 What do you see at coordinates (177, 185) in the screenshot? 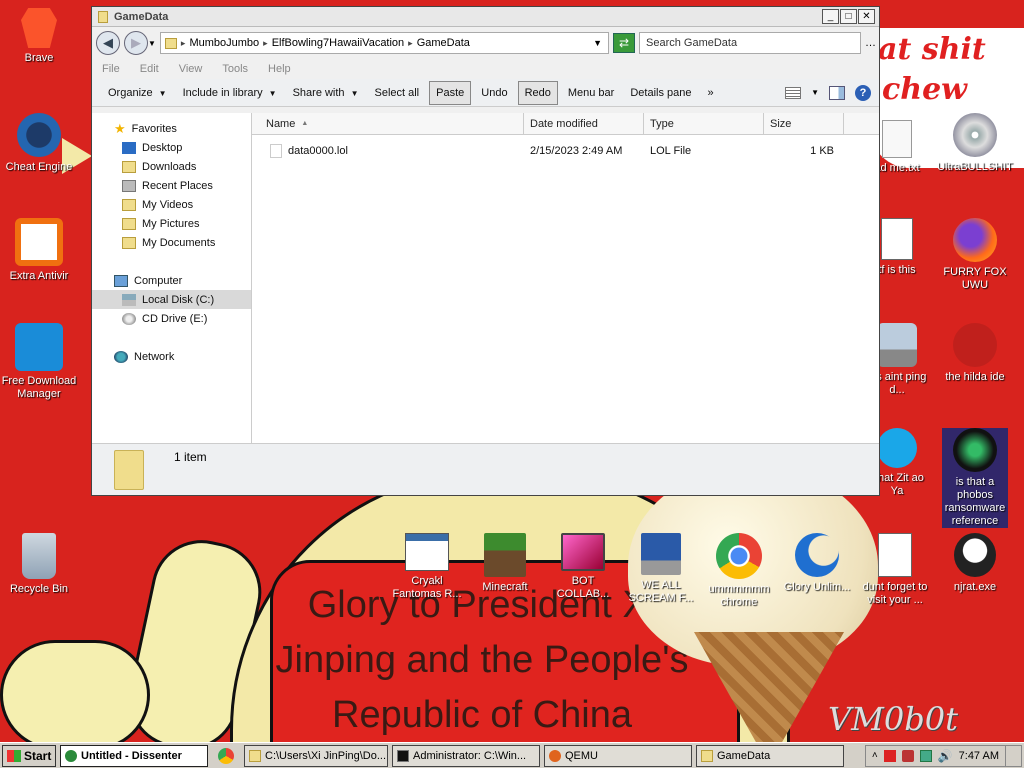
I see `nav-recent-places-label: Recent Places` at bounding box center [177, 185].